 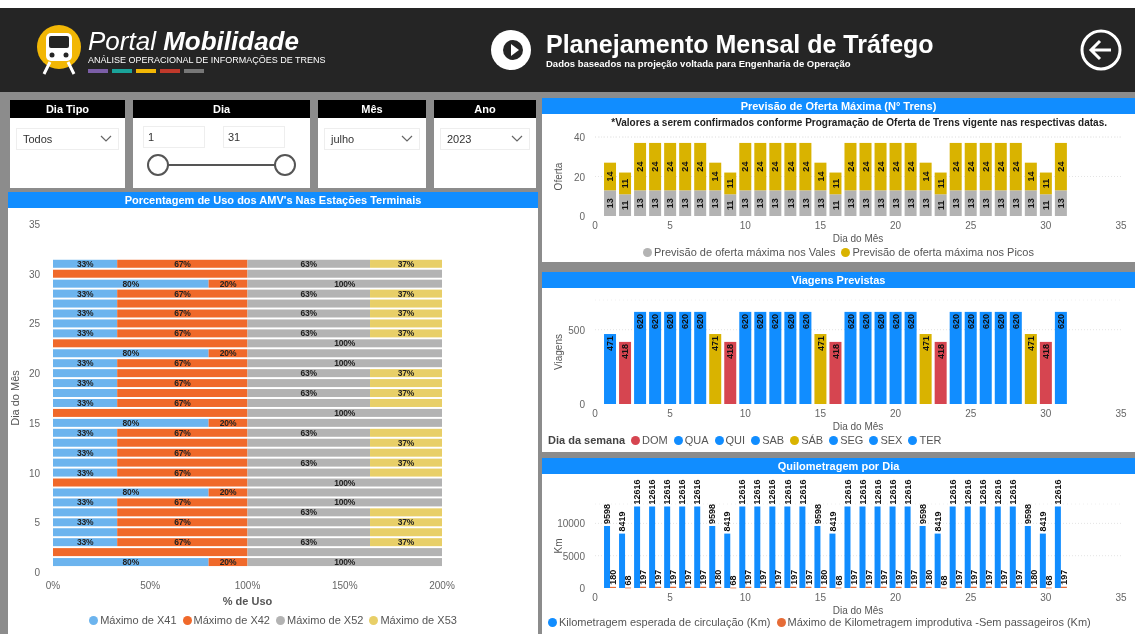 What do you see at coordinates (838, 466) in the screenshot?
I see `panel-title: Quilometragem por Dia` at bounding box center [838, 466].